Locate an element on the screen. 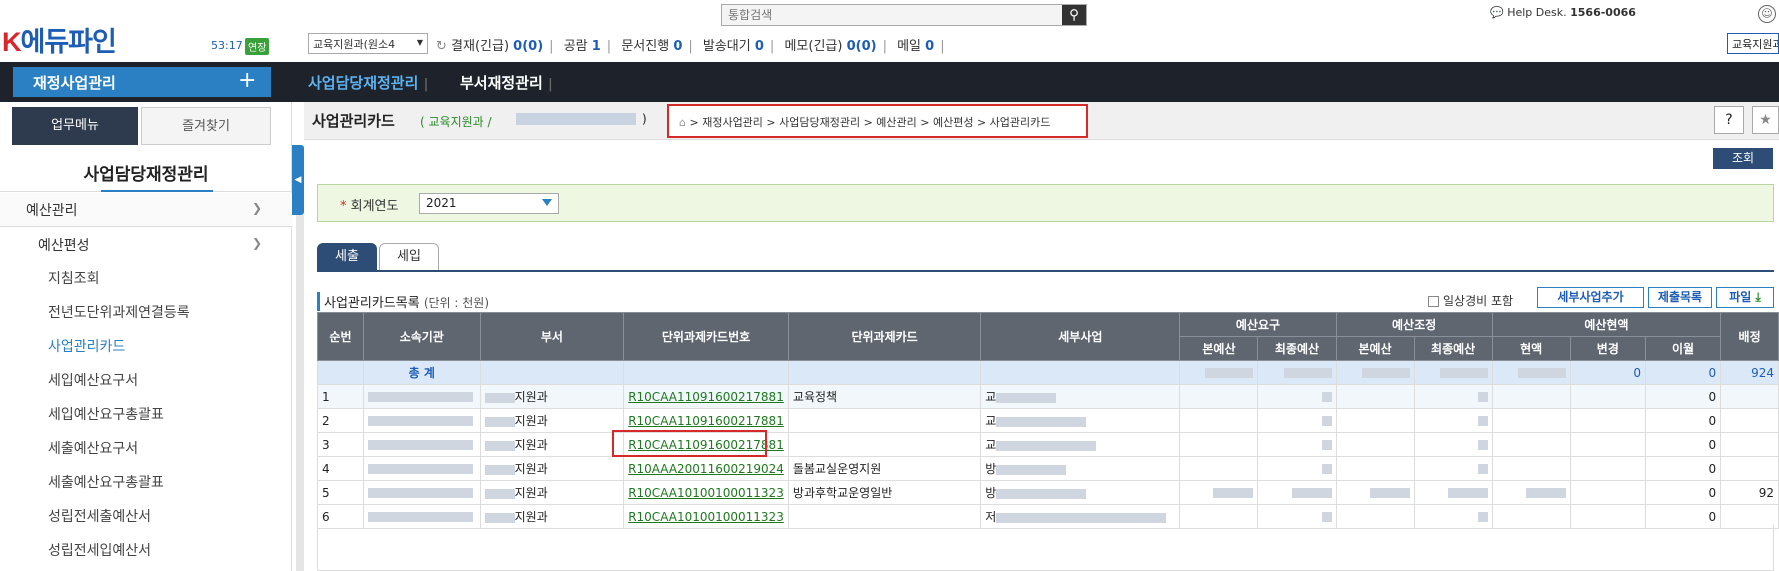  tab-revenue: 세입 is located at coordinates (409, 257).